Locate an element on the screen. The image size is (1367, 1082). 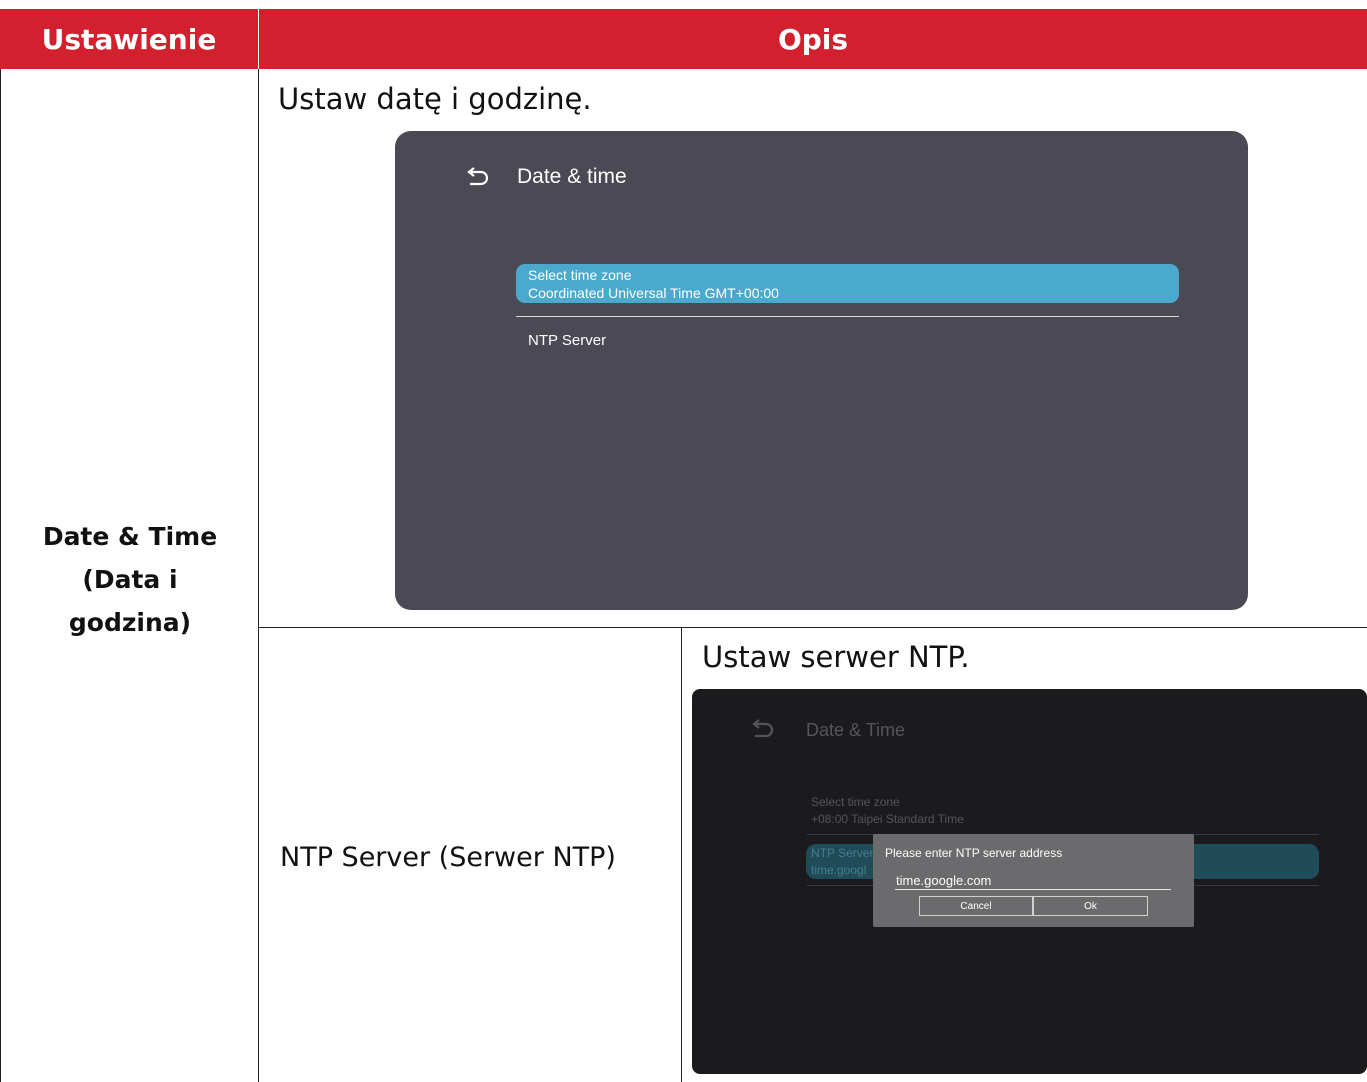
ok-button: Ok is located at coordinates (1090, 906).